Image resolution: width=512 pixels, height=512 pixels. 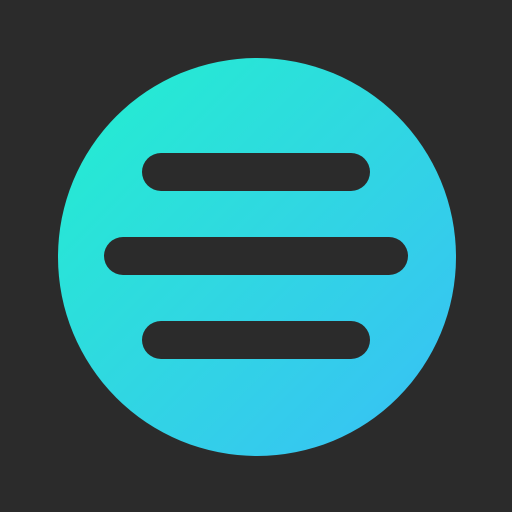 I want to click on menu-bar-bottom, so click(x=256, y=340).